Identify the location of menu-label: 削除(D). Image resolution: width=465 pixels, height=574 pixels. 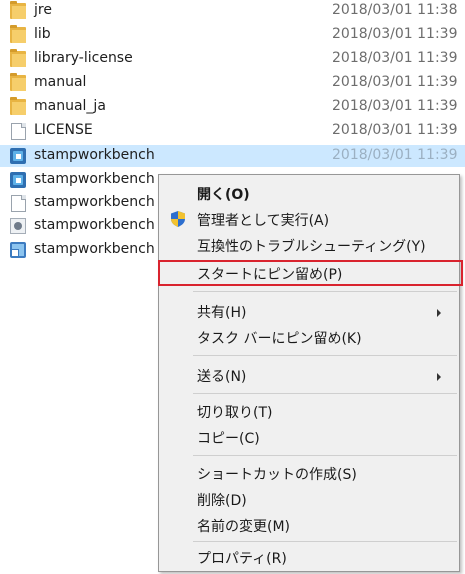
(222, 501).